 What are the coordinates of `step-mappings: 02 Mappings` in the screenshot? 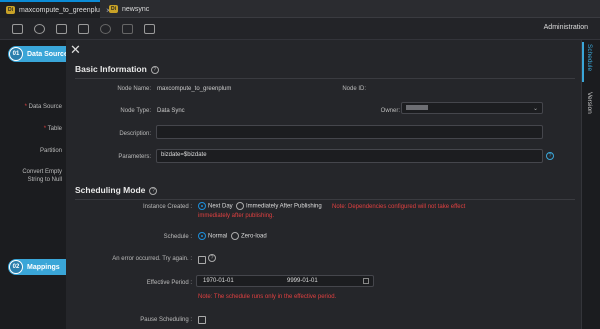 It's located at (38, 267).